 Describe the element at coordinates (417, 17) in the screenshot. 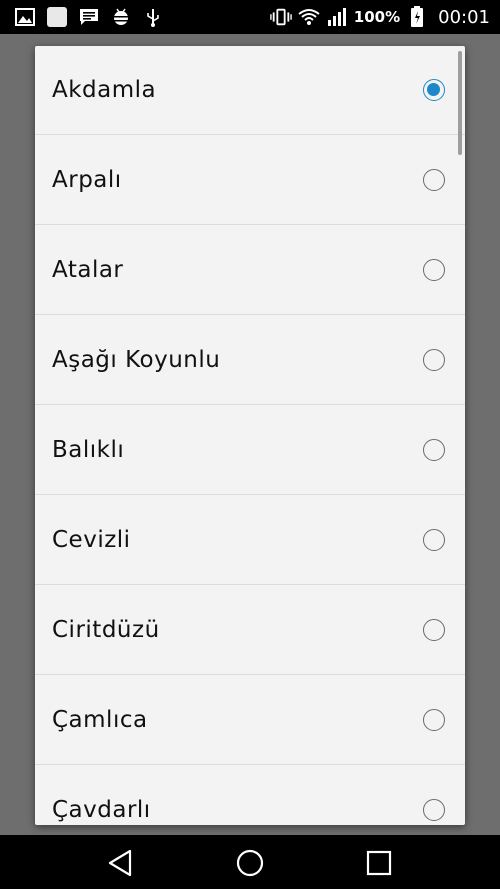

I see `battery-icon` at that location.